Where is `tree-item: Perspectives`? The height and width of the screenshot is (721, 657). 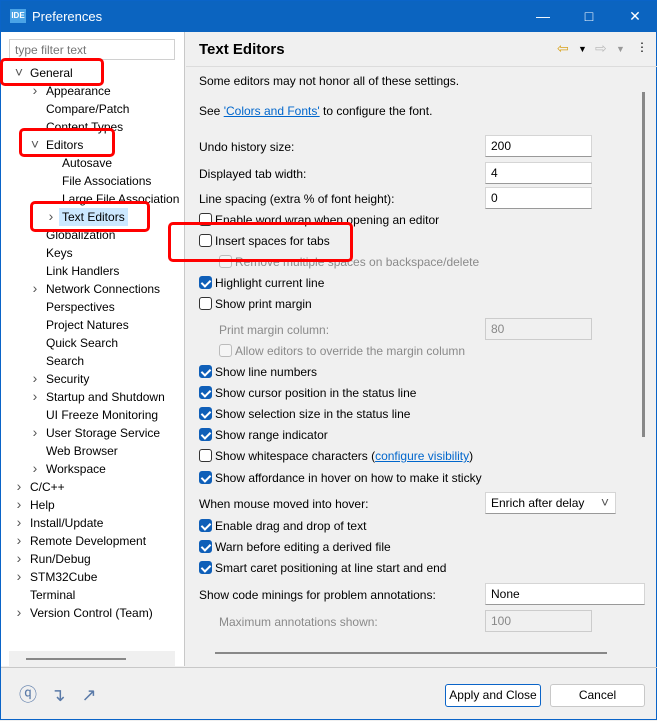
tree-item: Perspectives is located at coordinates (80, 307).